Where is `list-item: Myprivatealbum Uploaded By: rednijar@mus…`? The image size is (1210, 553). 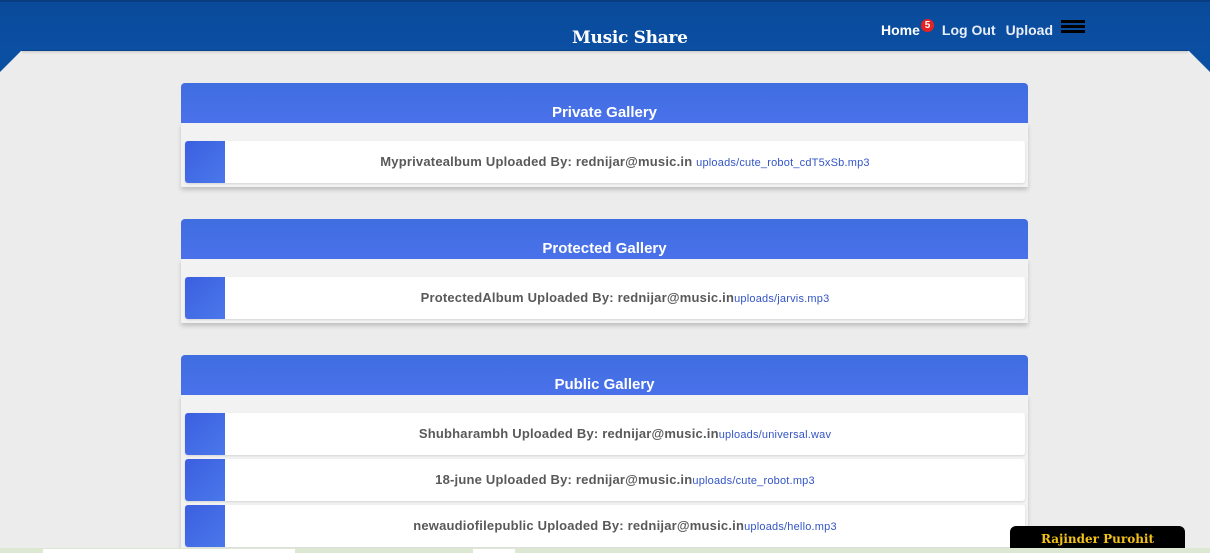
list-item: Myprivatealbum Uploaded By: rednijar@mus… is located at coordinates (605, 162).